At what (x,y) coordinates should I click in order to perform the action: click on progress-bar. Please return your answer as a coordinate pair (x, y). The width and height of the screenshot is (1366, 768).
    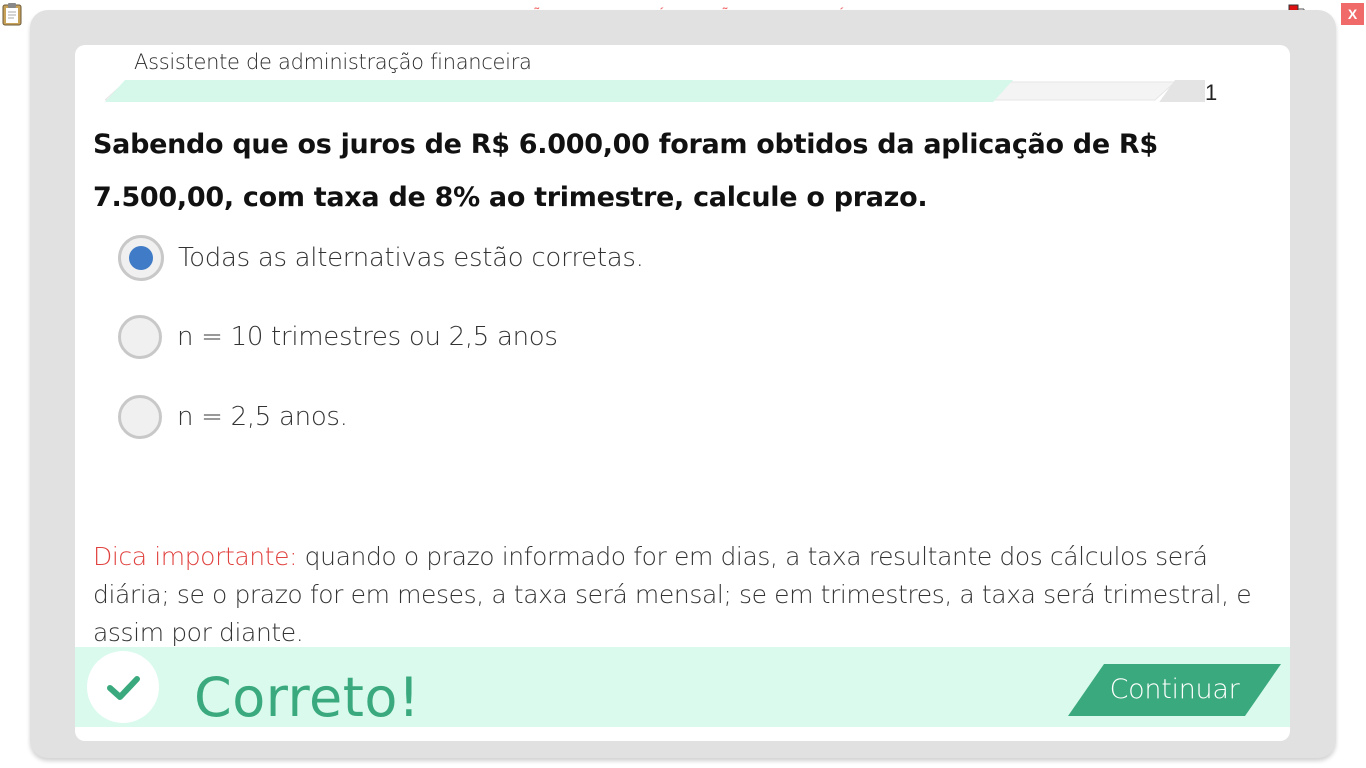
    Looking at the image, I should click on (655, 91).